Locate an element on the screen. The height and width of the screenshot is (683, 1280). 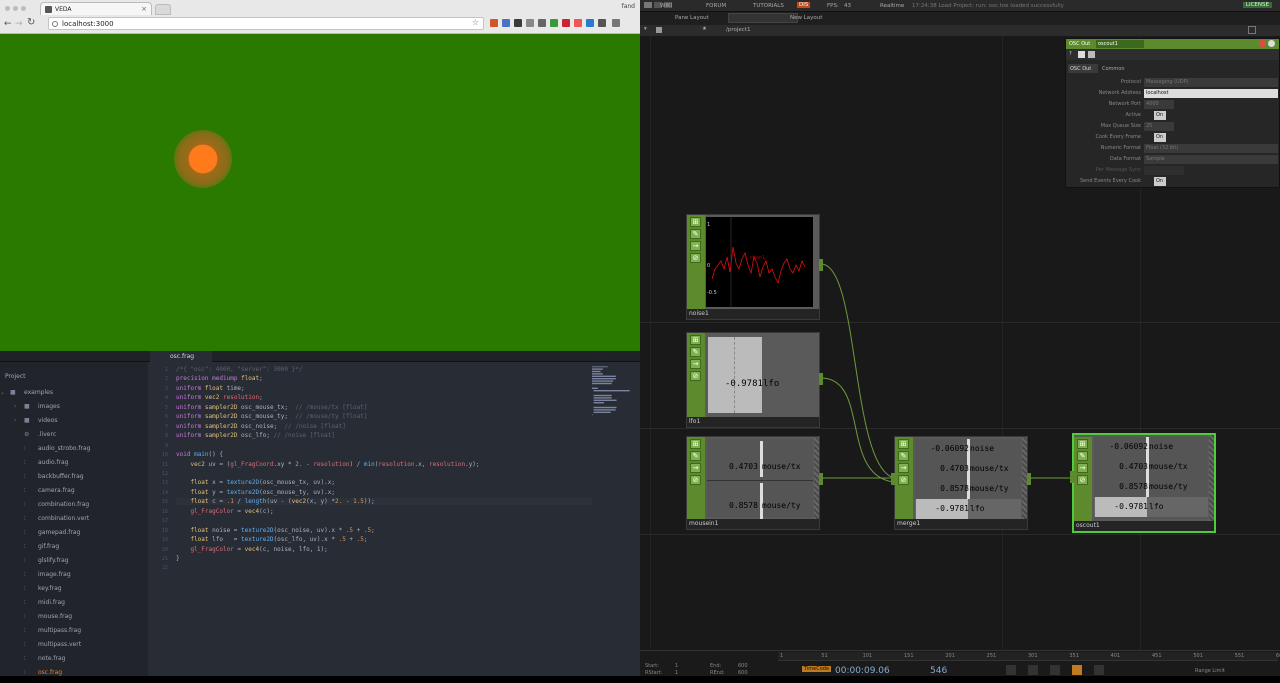
tab-common: Common is located at coordinates (1114, 68).